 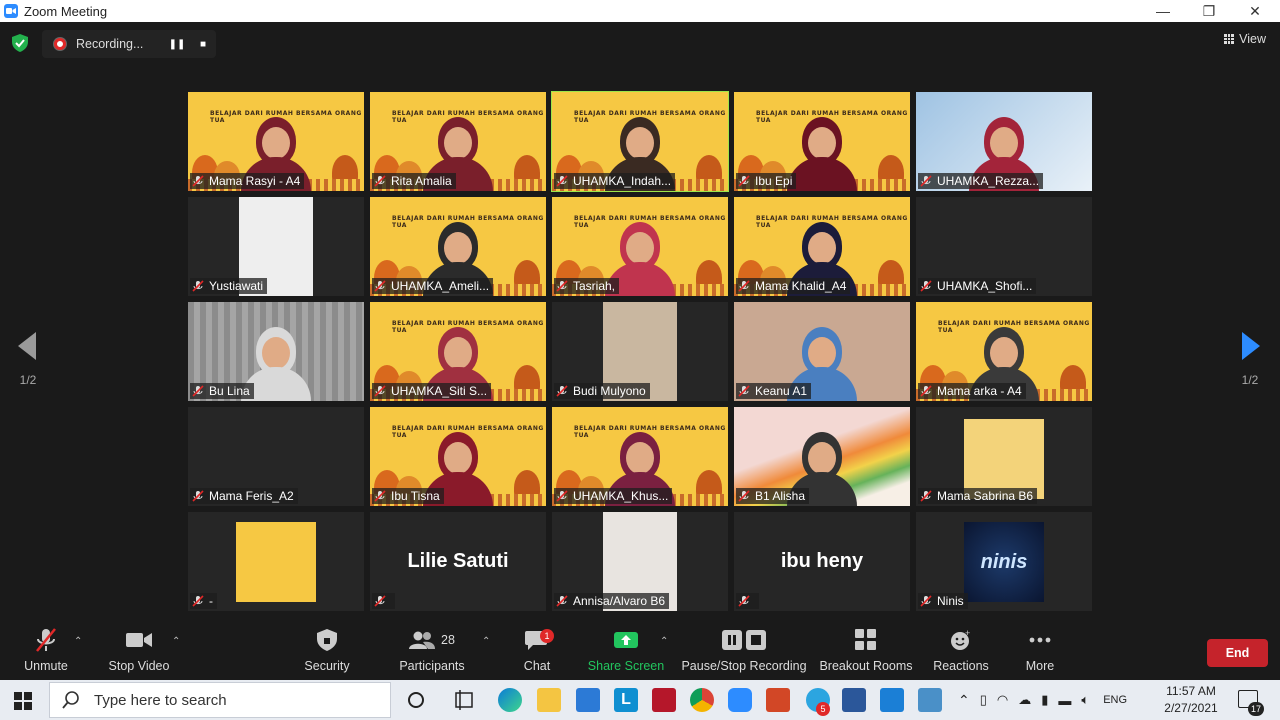 What do you see at coordinates (510, 700) in the screenshot?
I see `edge-browser-icon` at bounding box center [510, 700].